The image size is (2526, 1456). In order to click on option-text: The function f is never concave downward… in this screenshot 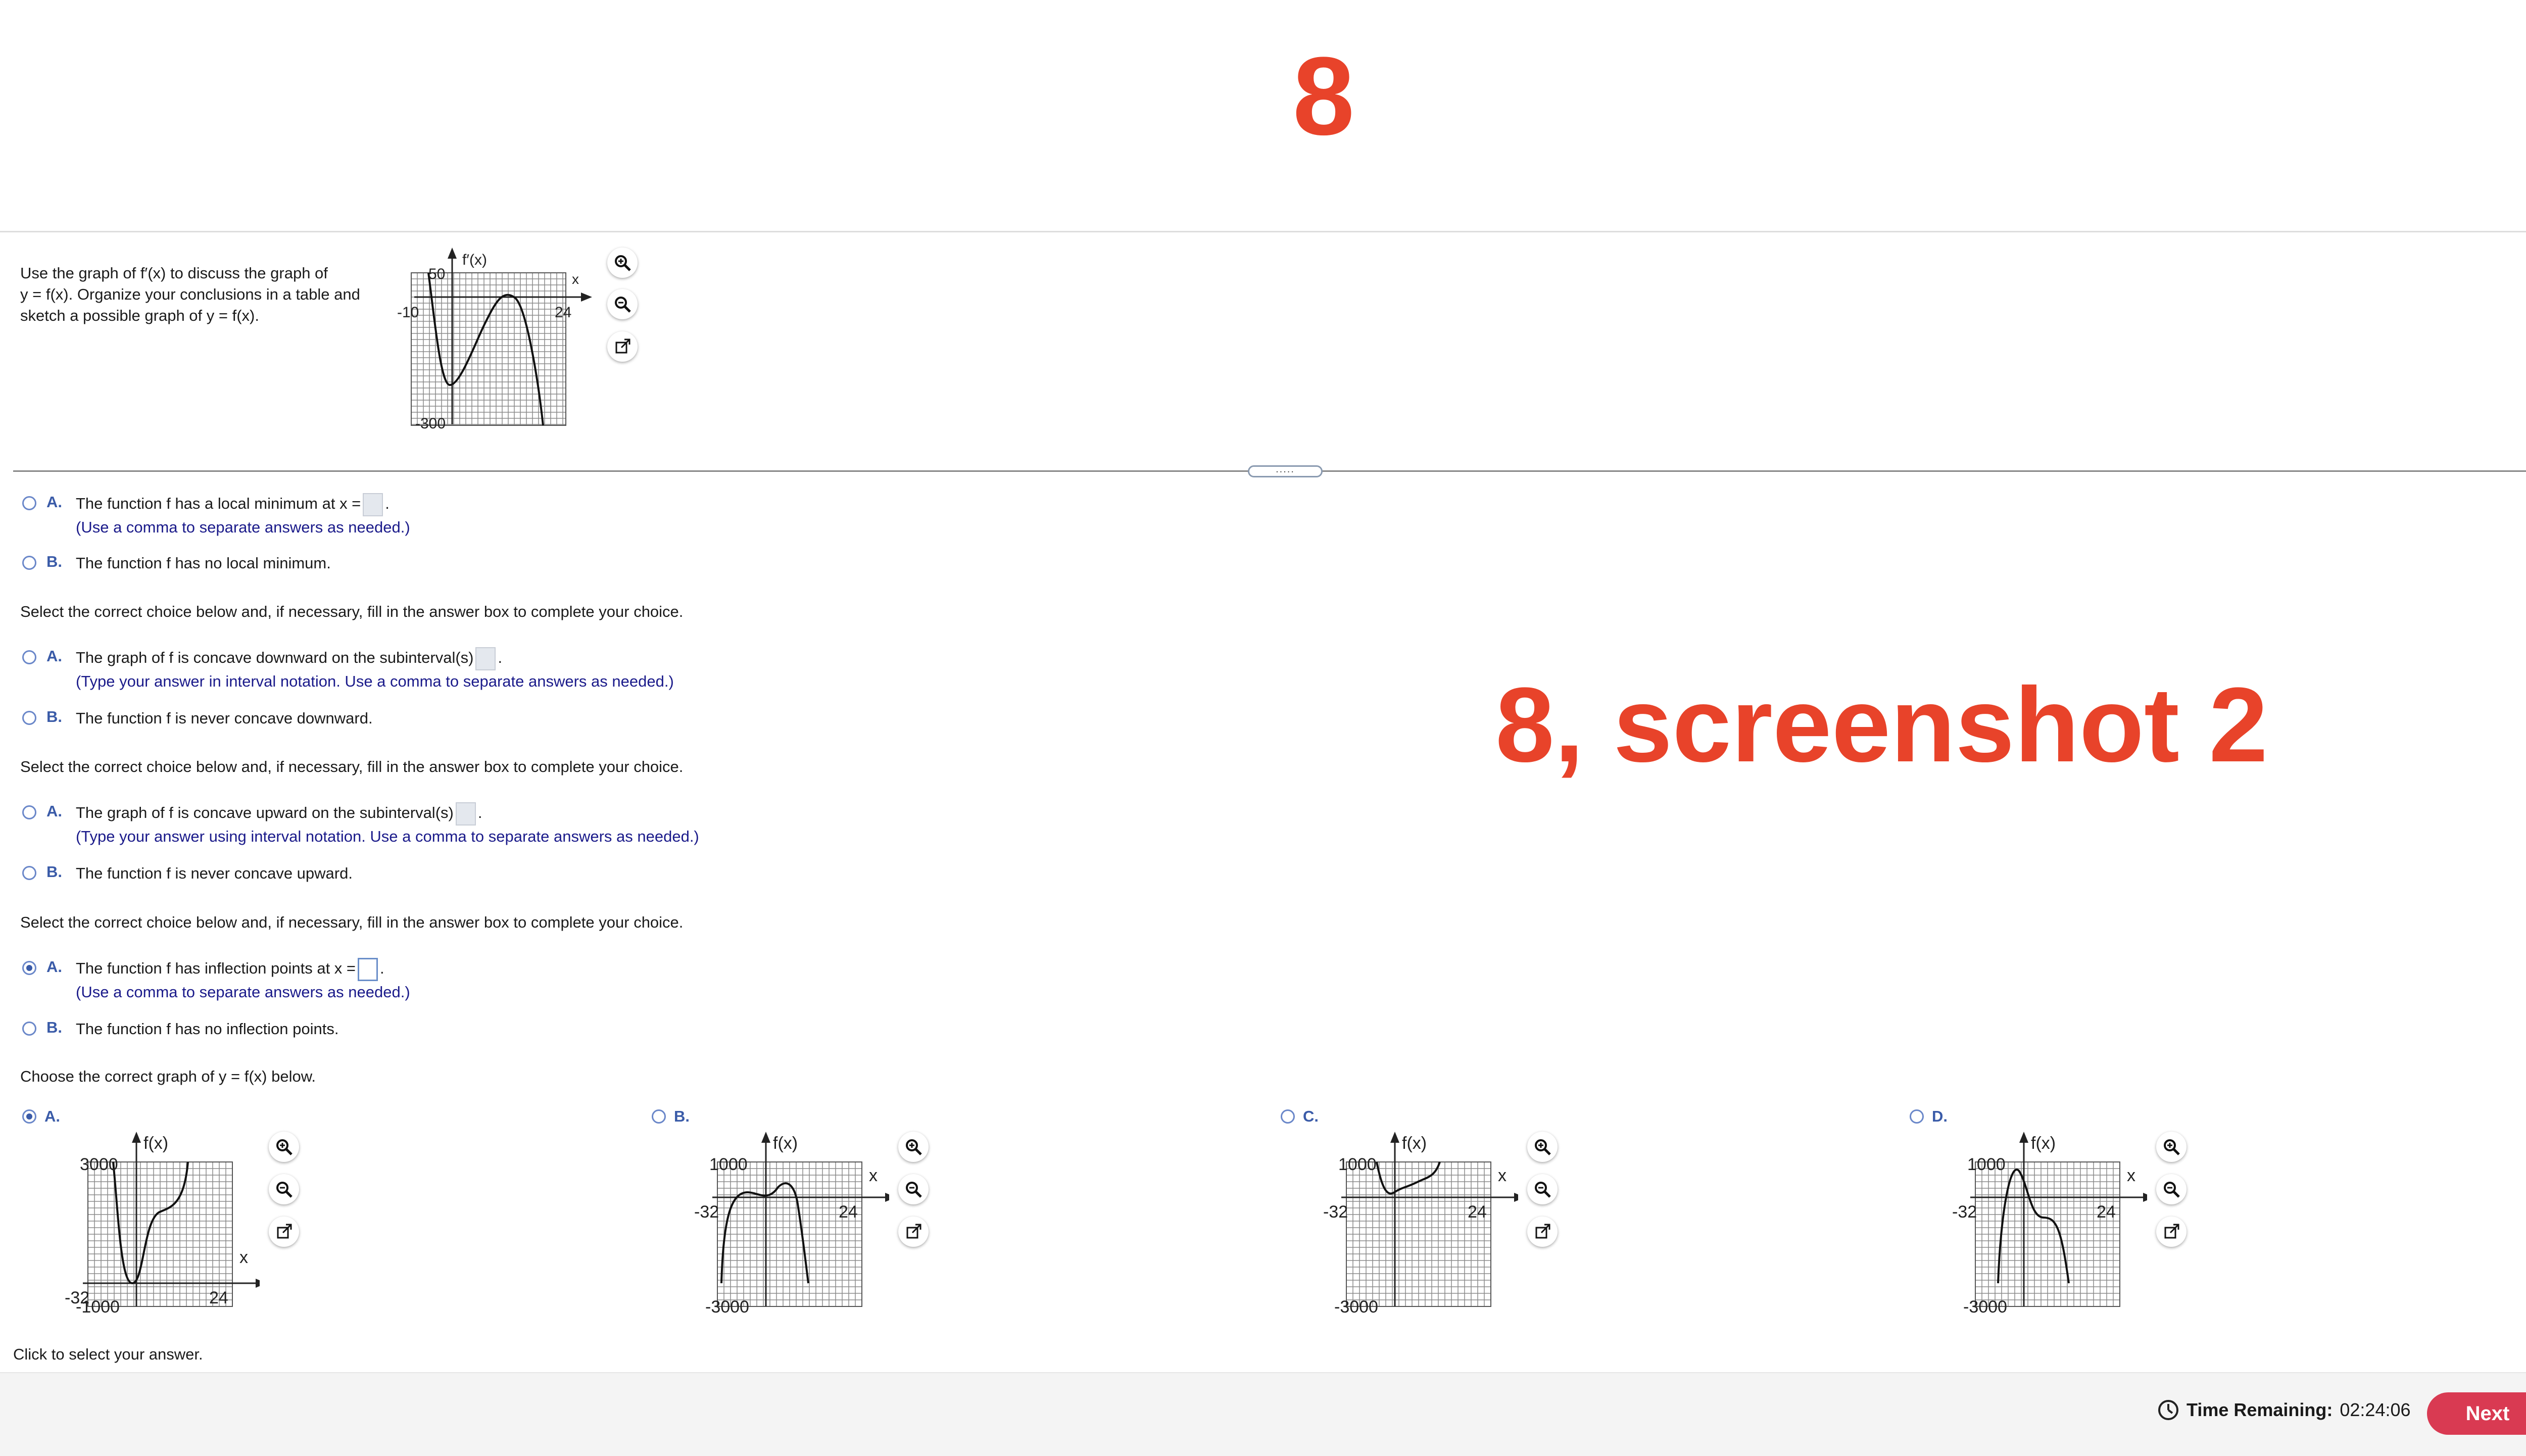, I will do `click(224, 718)`.